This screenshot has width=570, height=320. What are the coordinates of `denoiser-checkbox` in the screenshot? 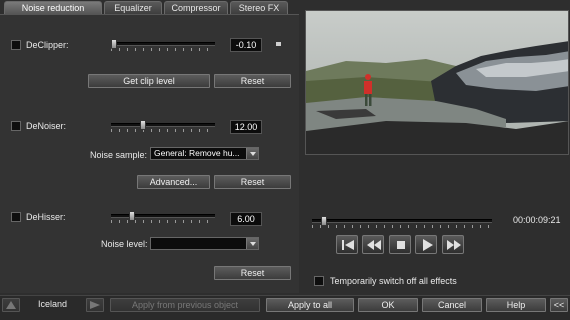 It's located at (16, 126).